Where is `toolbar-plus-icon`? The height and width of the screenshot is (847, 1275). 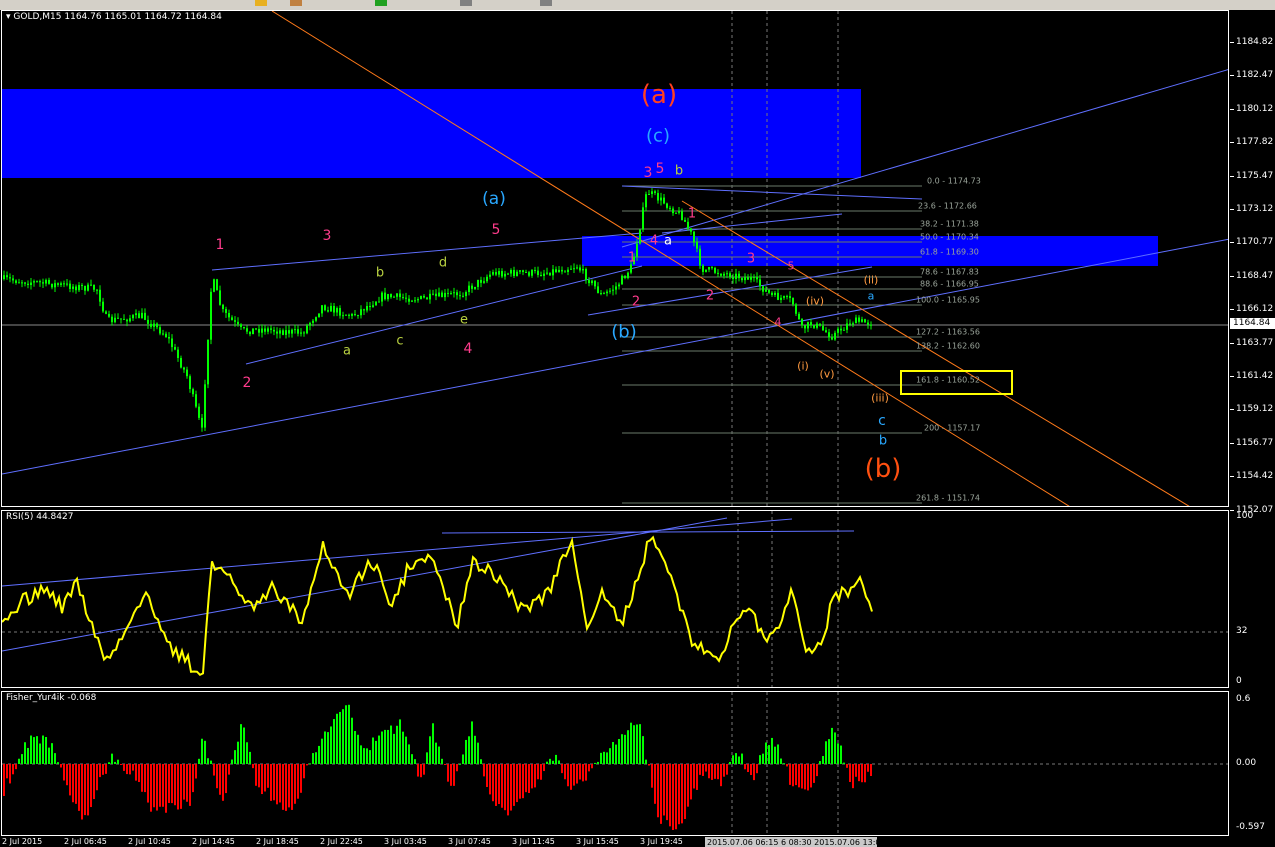 toolbar-plus-icon is located at coordinates (381, 3).